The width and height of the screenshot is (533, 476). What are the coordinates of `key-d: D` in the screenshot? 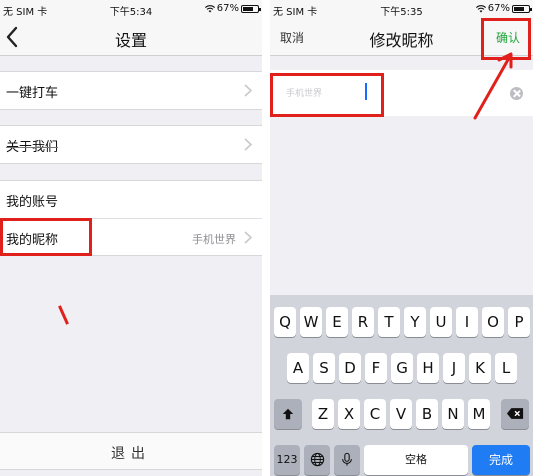 It's located at (350, 368).